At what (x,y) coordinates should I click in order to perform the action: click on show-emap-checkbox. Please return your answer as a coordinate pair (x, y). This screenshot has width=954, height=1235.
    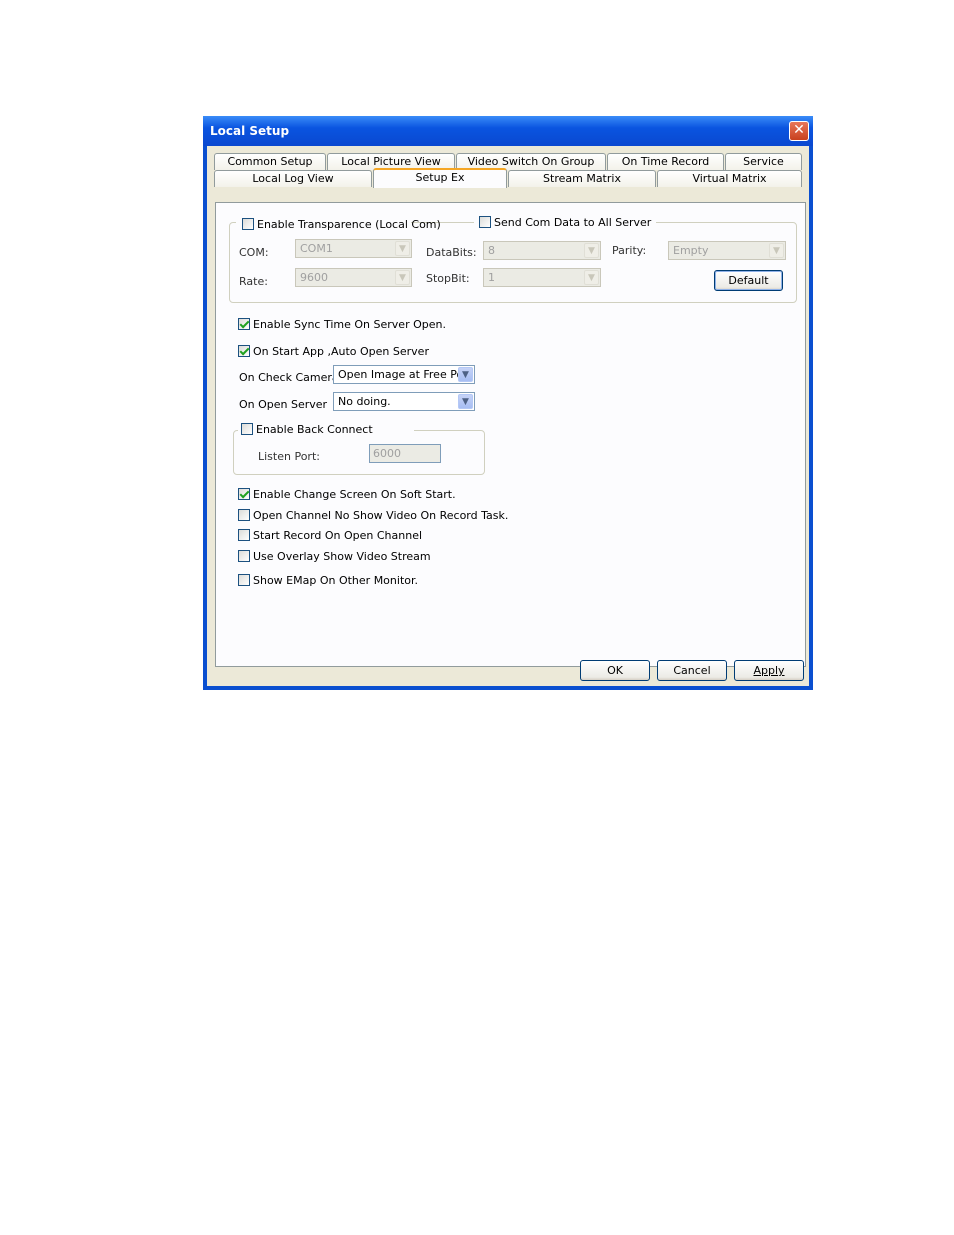
    Looking at the image, I should click on (244, 580).